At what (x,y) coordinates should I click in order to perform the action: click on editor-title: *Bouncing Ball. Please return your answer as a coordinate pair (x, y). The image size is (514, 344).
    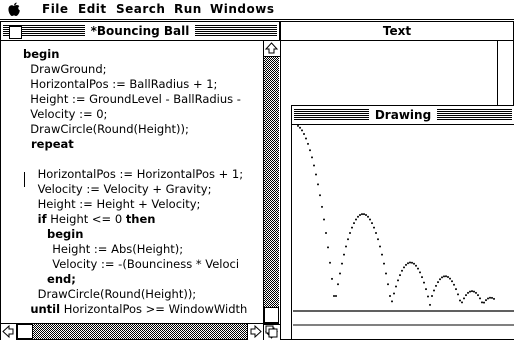
    Looking at the image, I should click on (140, 31).